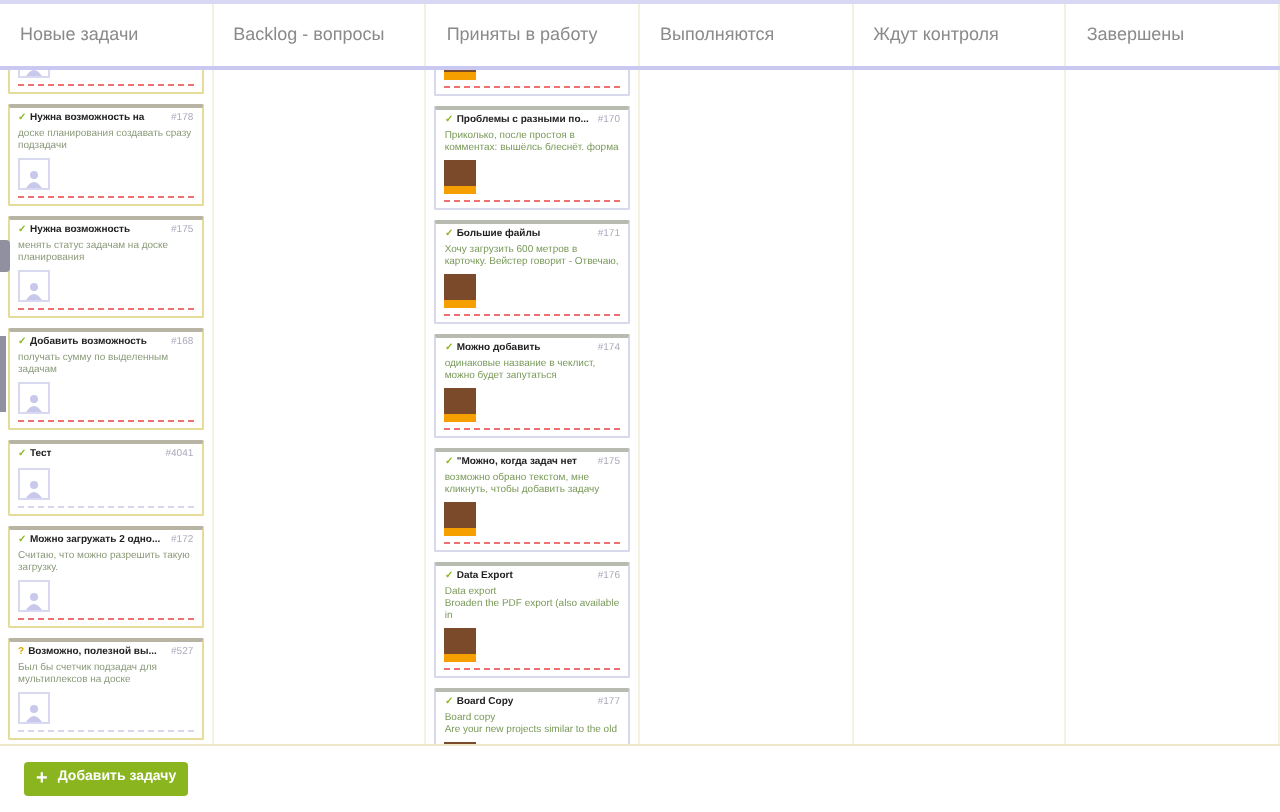  I want to click on column-title: Ждут контроля, so click(936, 34).